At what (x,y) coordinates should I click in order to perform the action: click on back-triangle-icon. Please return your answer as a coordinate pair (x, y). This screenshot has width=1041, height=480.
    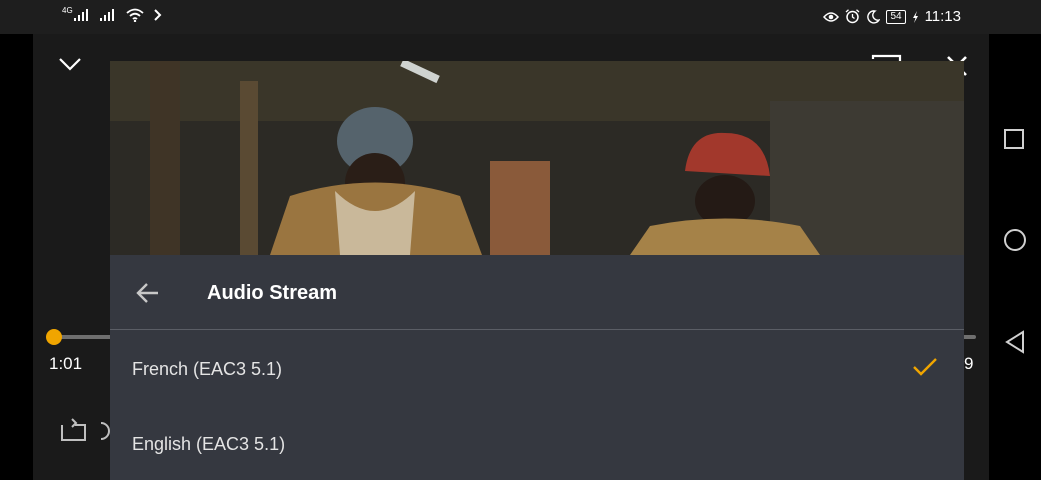
    Looking at the image, I should click on (1015, 342).